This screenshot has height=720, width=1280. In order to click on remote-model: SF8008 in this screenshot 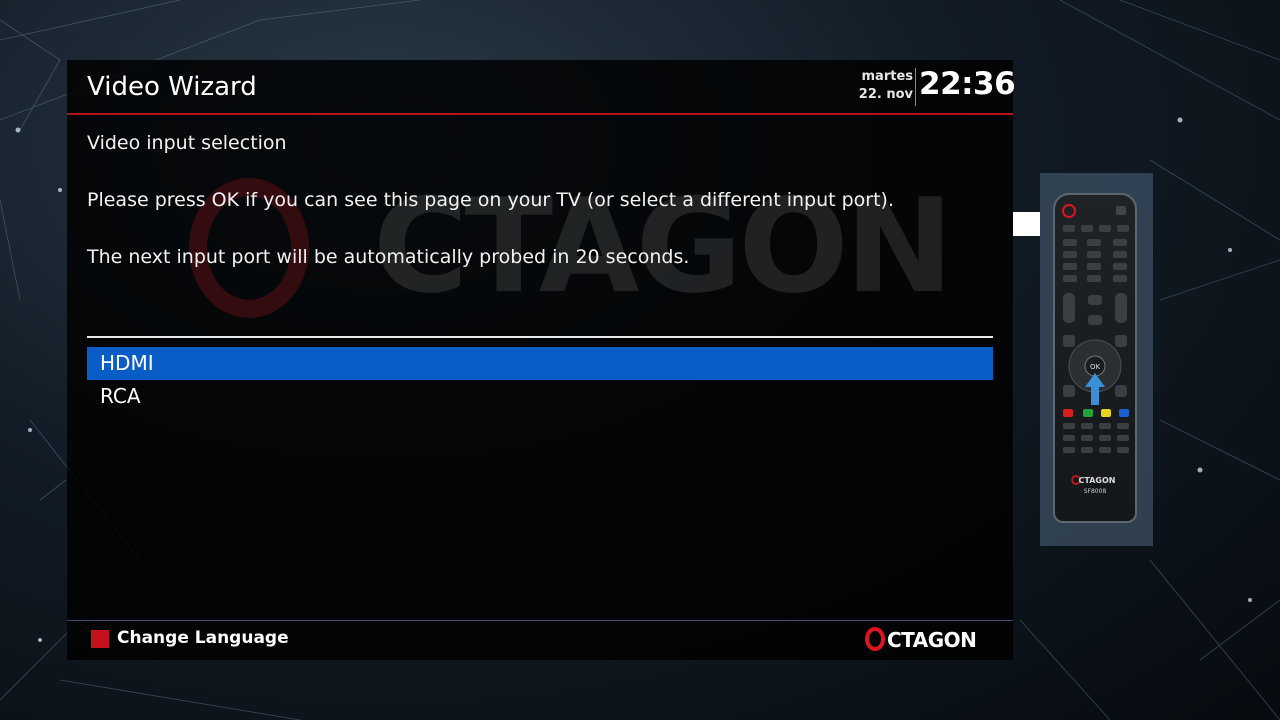, I will do `click(1095, 491)`.